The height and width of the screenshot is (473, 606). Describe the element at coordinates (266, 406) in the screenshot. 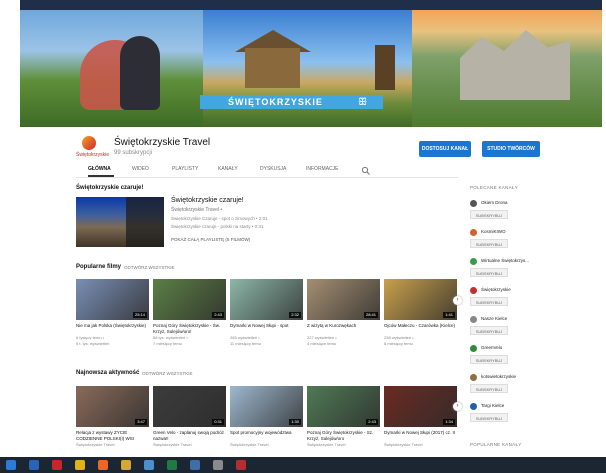

I see `video-thumbnail: 1:30` at that location.